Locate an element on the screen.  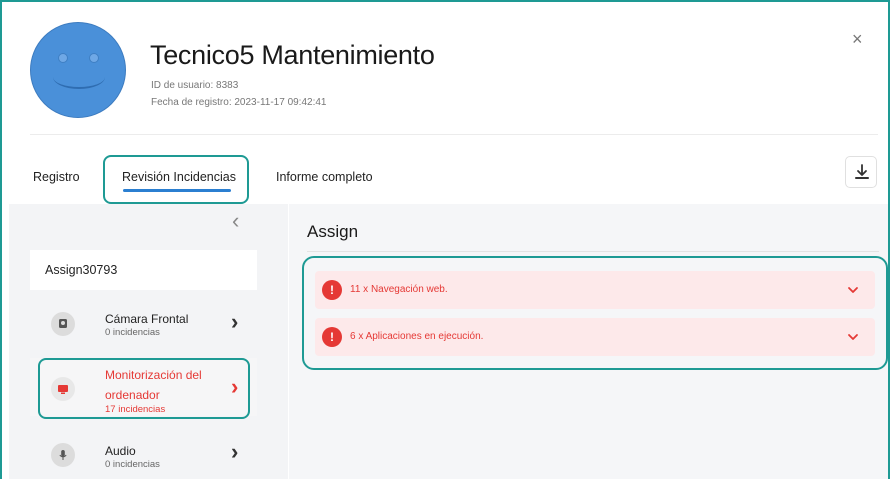
avatar-eye-right is located at coordinates (94, 58).